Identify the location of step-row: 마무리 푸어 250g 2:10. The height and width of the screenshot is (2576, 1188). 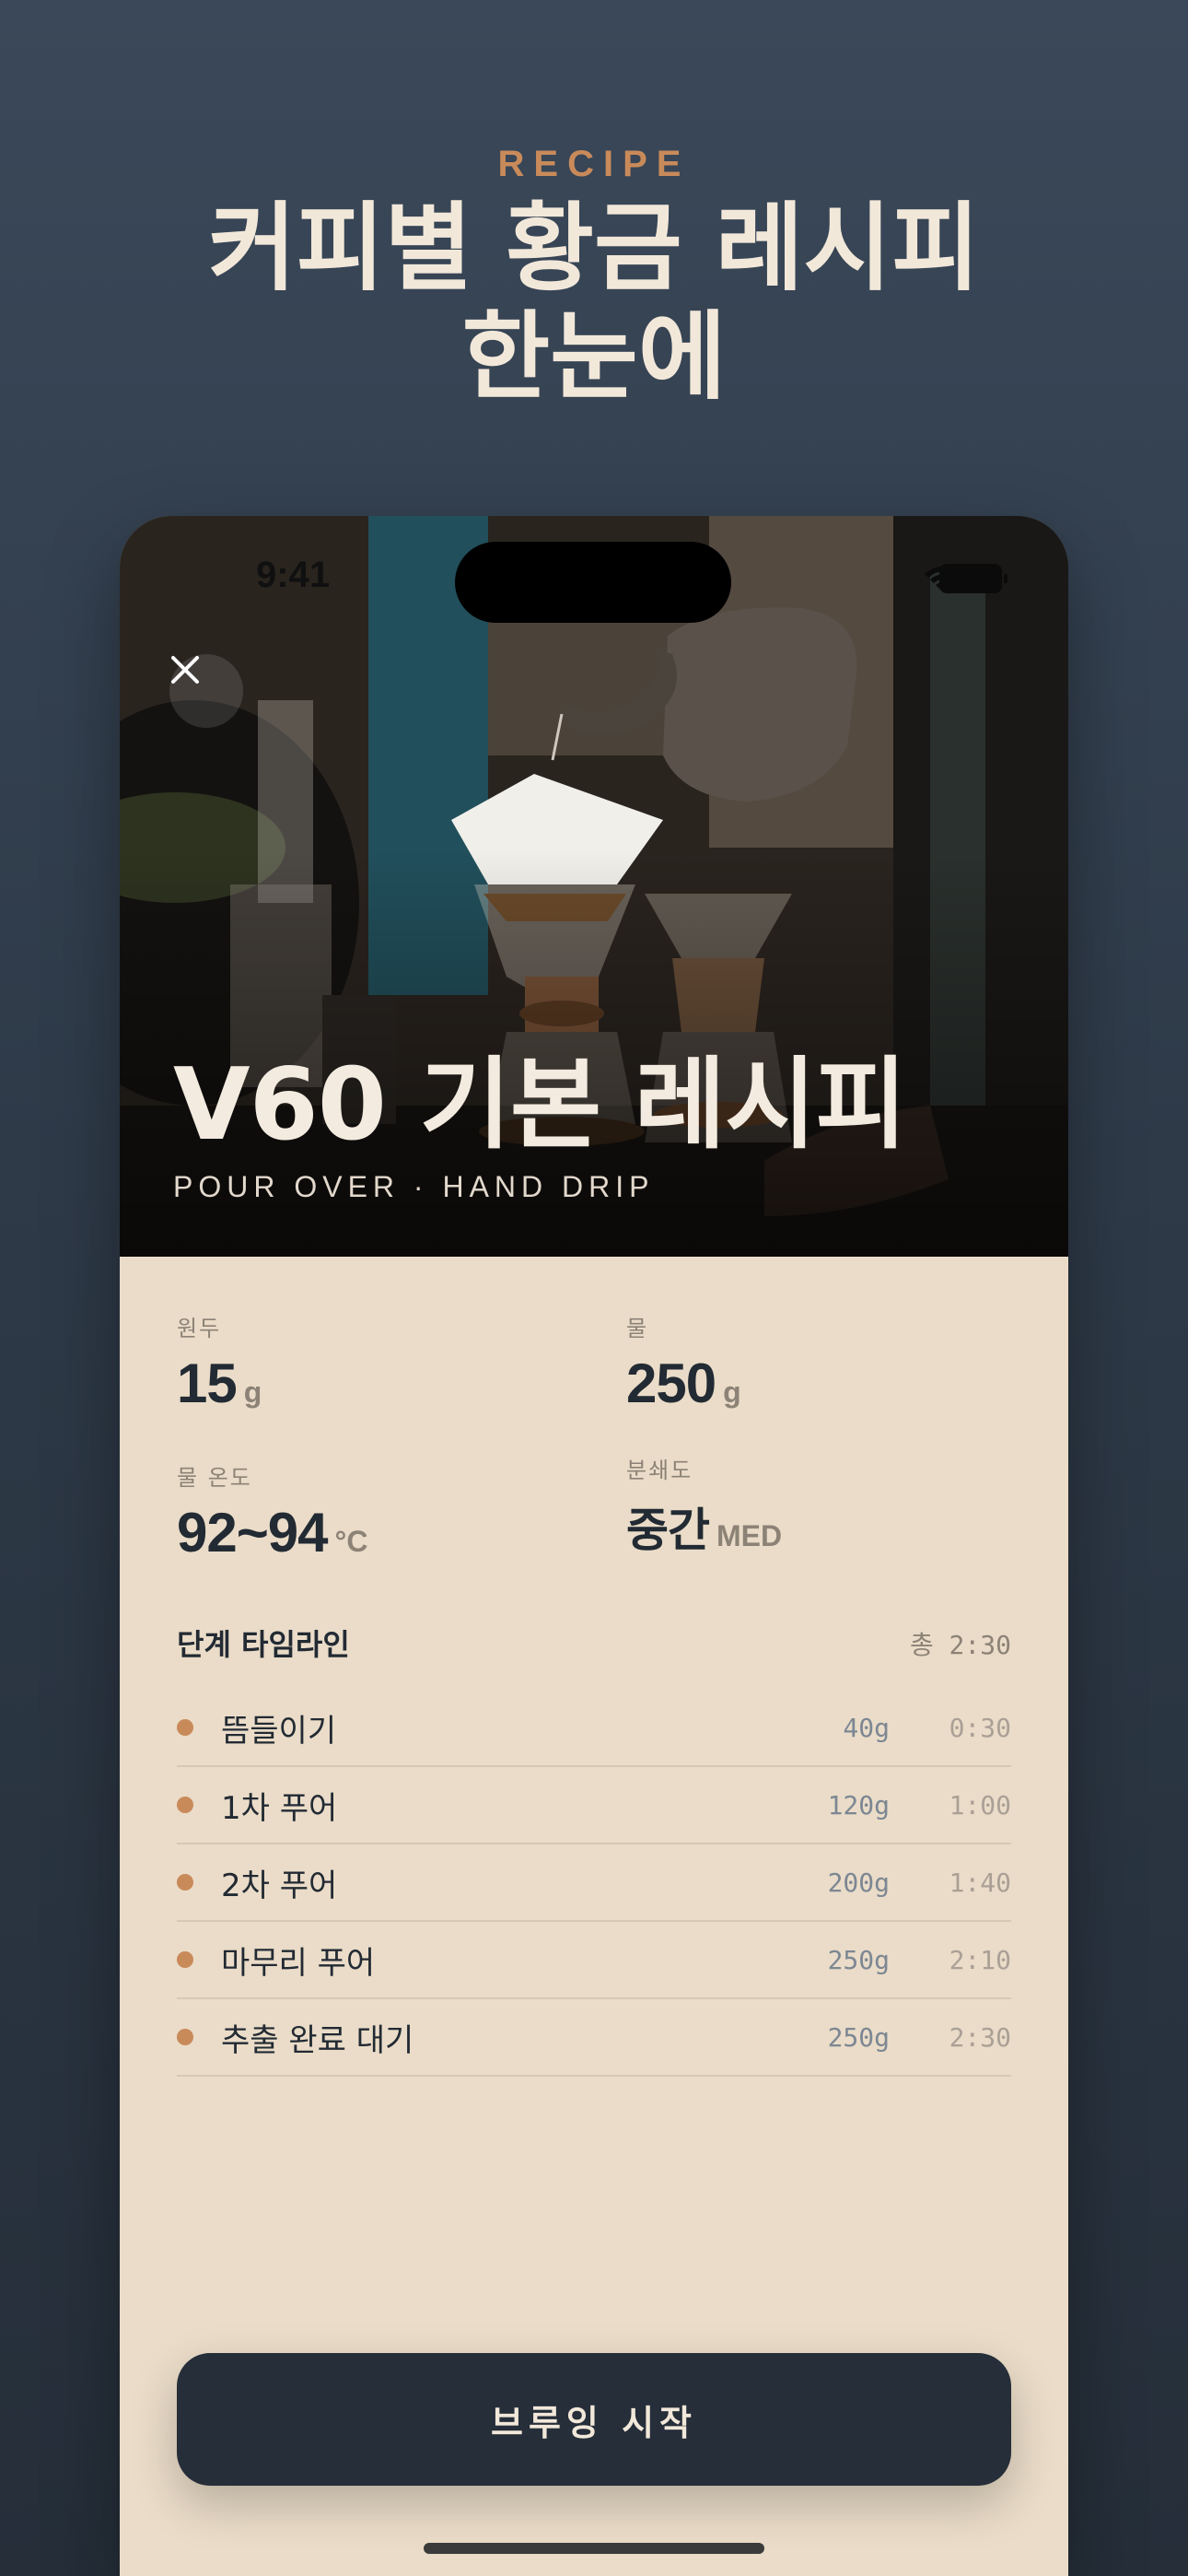
(594, 1960).